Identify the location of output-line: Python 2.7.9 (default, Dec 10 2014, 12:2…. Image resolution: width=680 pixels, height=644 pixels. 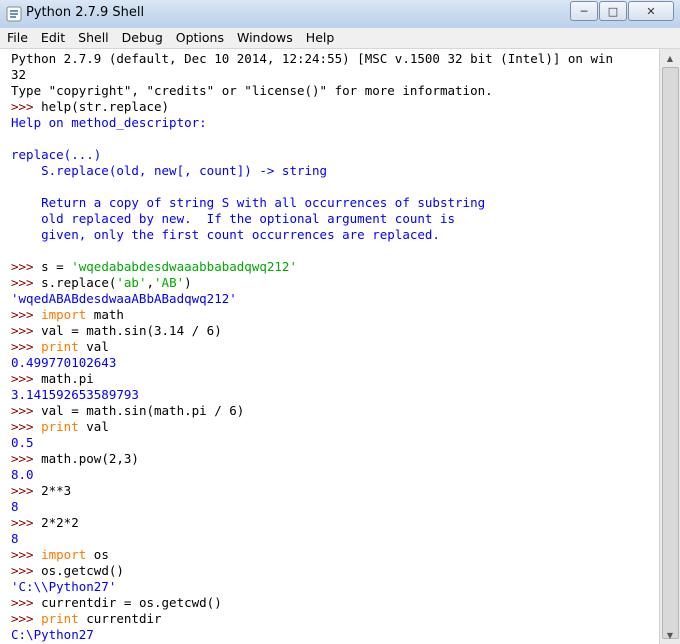
(312, 59).